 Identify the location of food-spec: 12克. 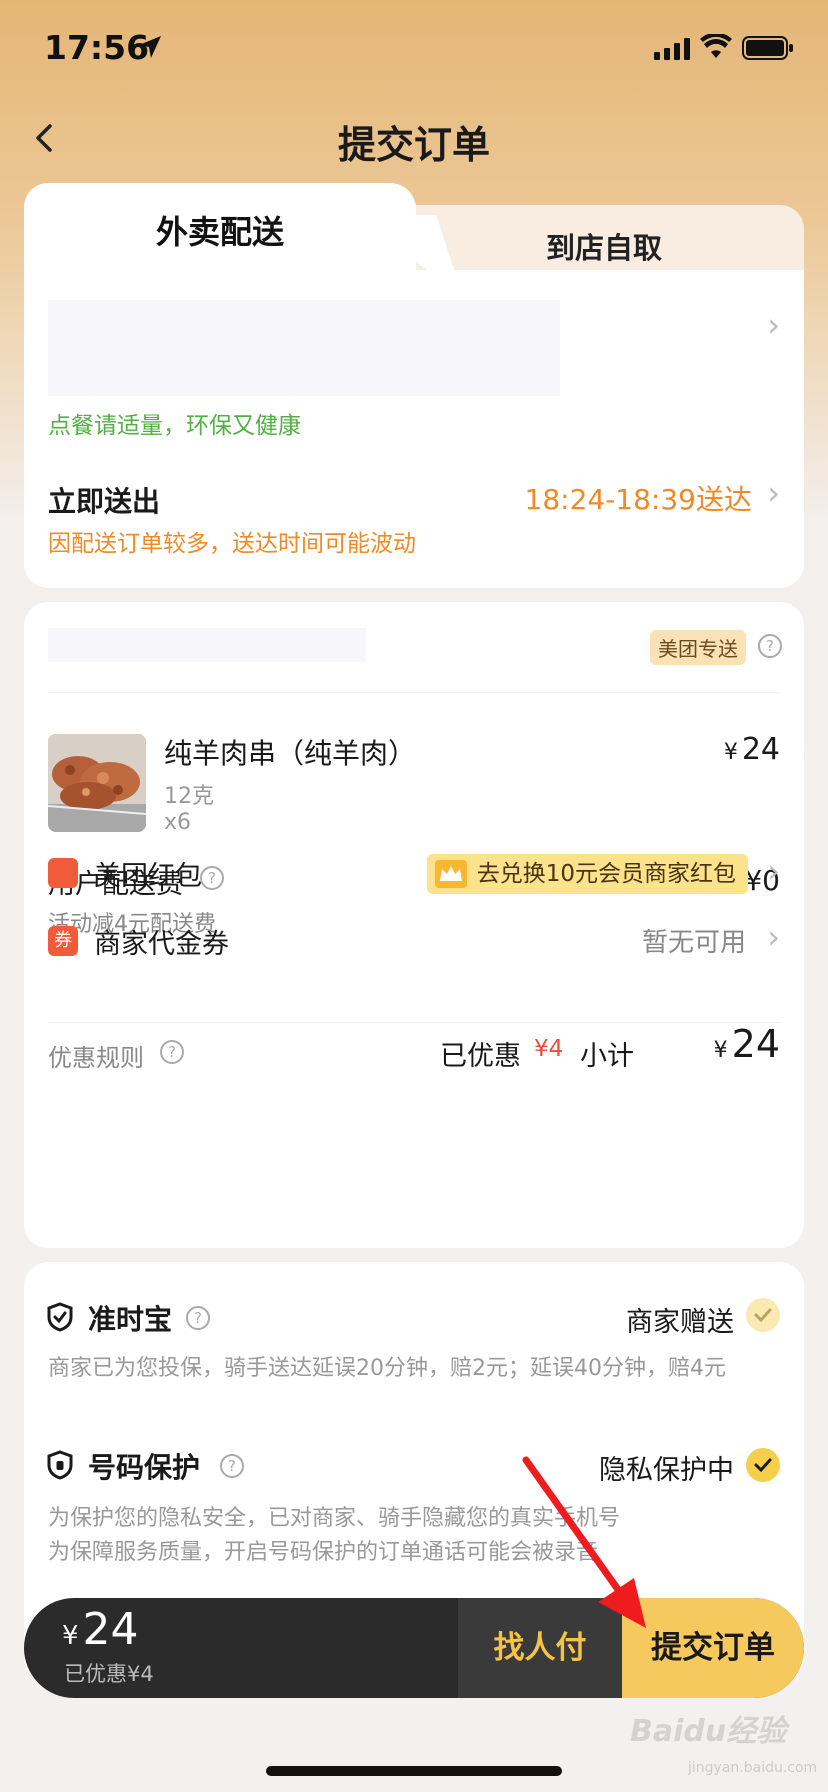
(189, 796).